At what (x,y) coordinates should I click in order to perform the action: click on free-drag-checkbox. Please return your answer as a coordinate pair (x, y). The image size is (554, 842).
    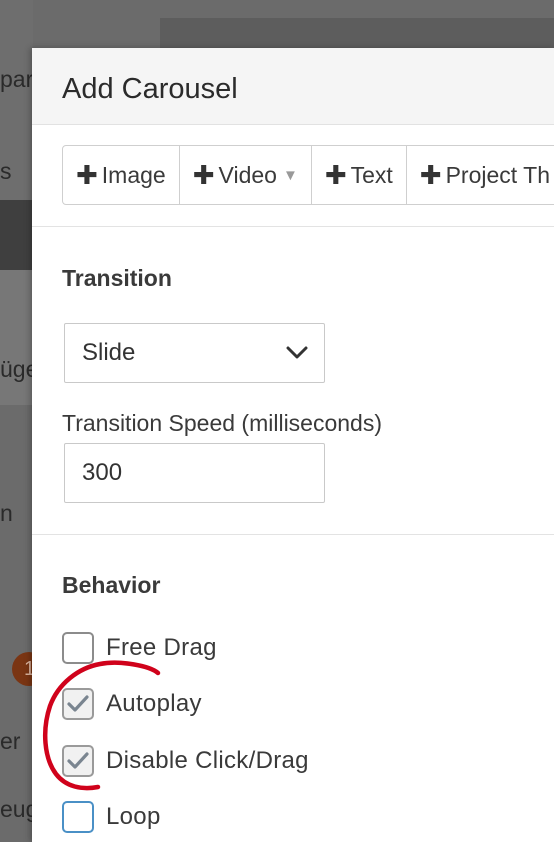
    Looking at the image, I should click on (78, 648).